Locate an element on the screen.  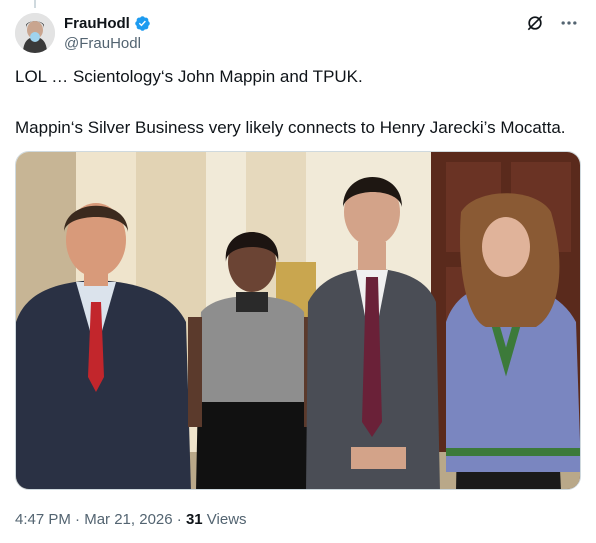
more-options-icon is located at coordinates (569, 23).